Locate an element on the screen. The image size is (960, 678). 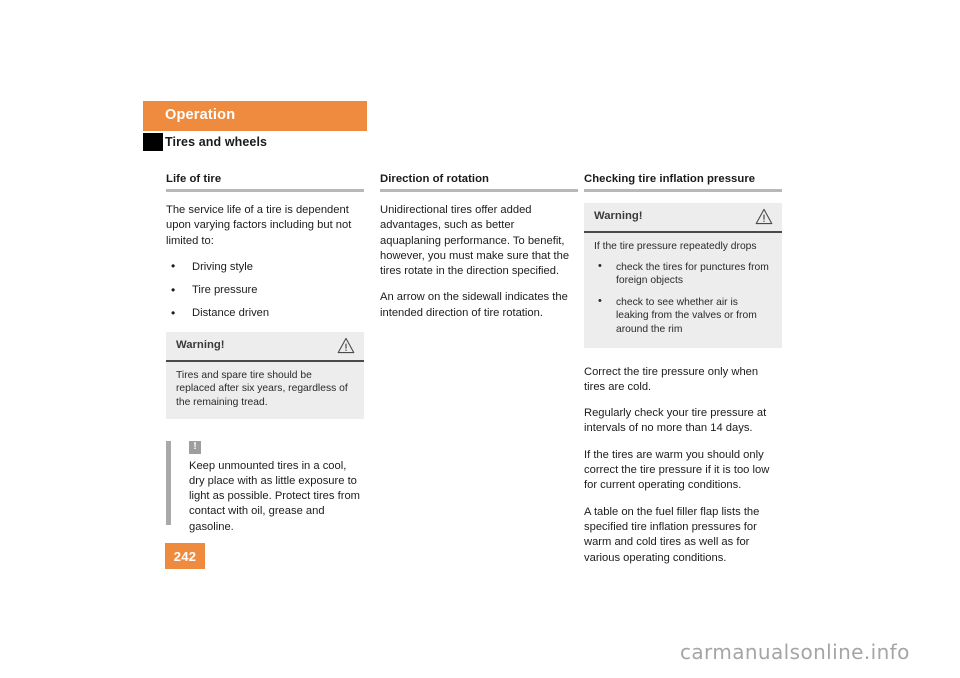
list-item: Distance driven is located at coordinates (265, 314).